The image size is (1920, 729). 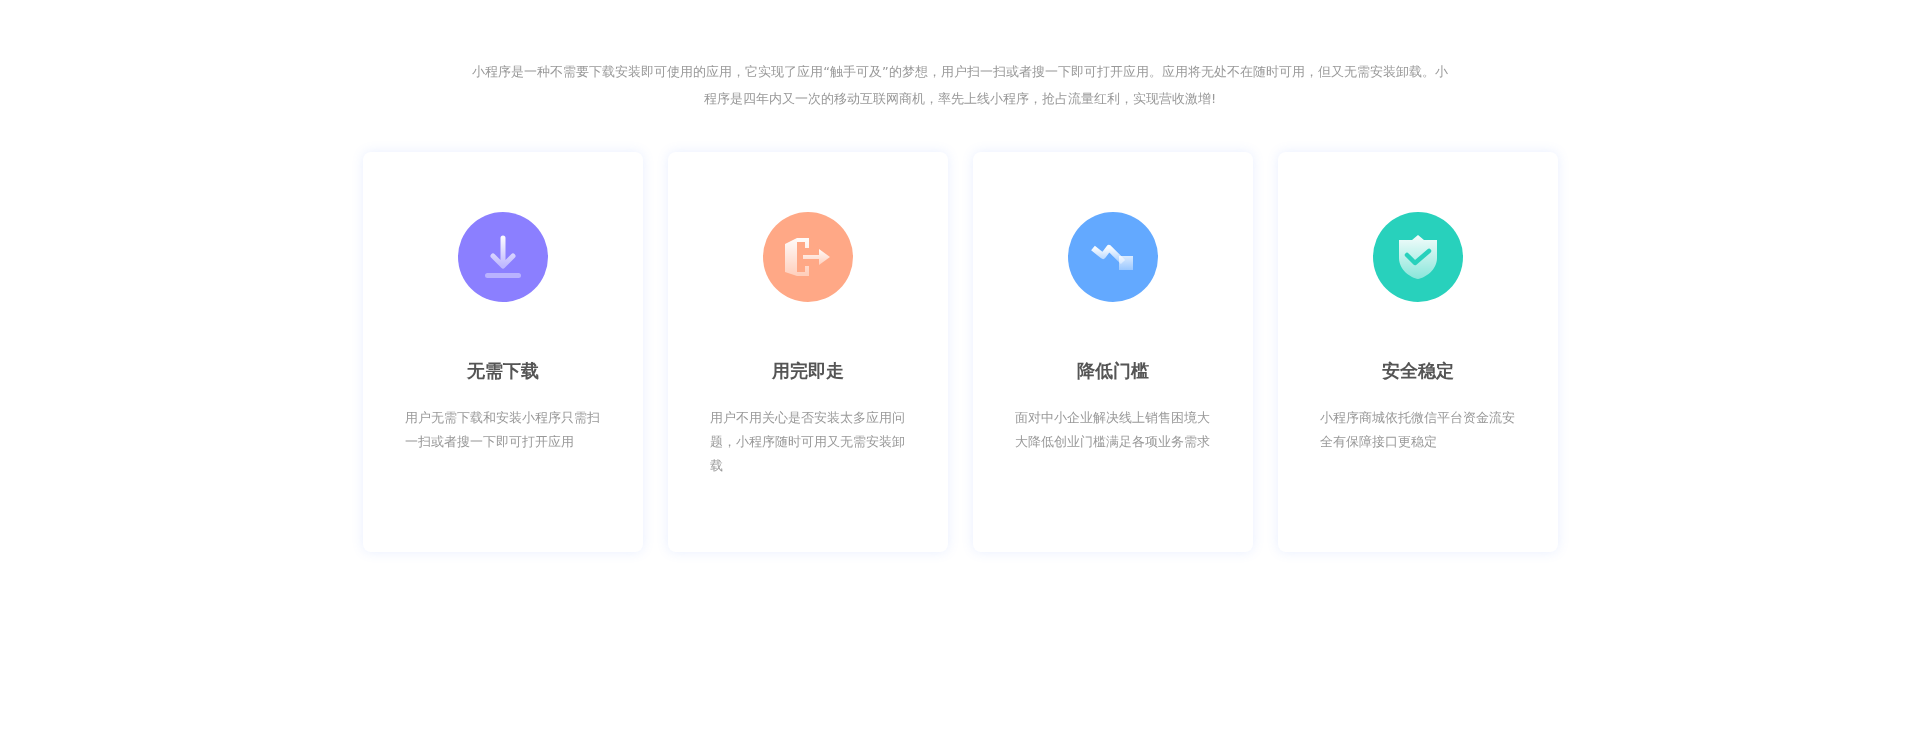 What do you see at coordinates (1417, 430) in the screenshot?
I see `feature-description: 小程序商城依托微信平台资金流安全有保障接口更稳定` at bounding box center [1417, 430].